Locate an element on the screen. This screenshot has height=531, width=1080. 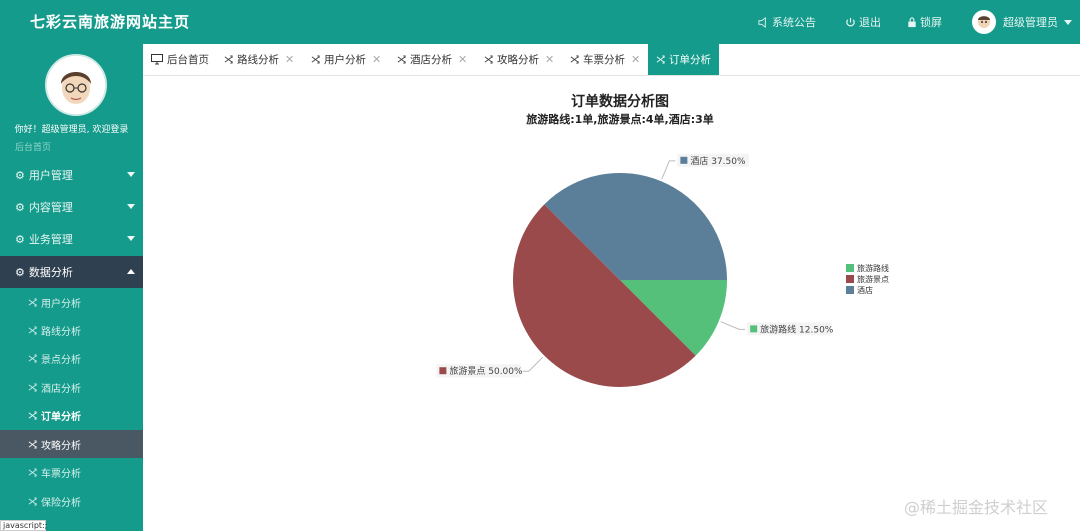
sidebar-item-guide-analysis: 攻略分析 is located at coordinates (71, 444).